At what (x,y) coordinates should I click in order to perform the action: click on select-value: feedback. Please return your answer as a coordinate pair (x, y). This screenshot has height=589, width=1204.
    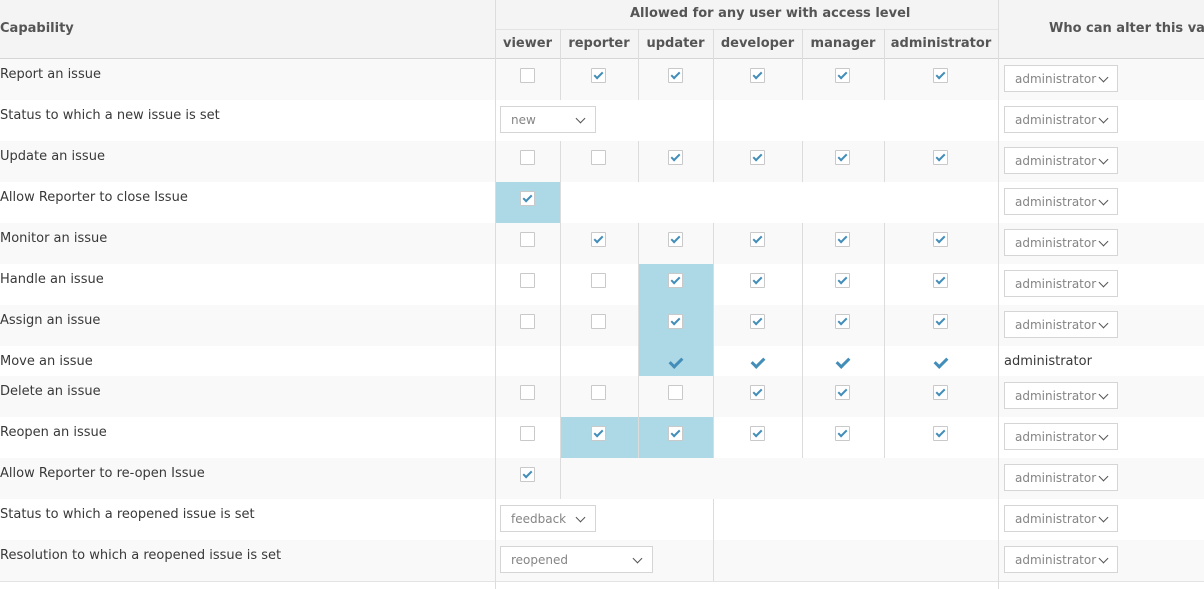
    Looking at the image, I should click on (539, 519).